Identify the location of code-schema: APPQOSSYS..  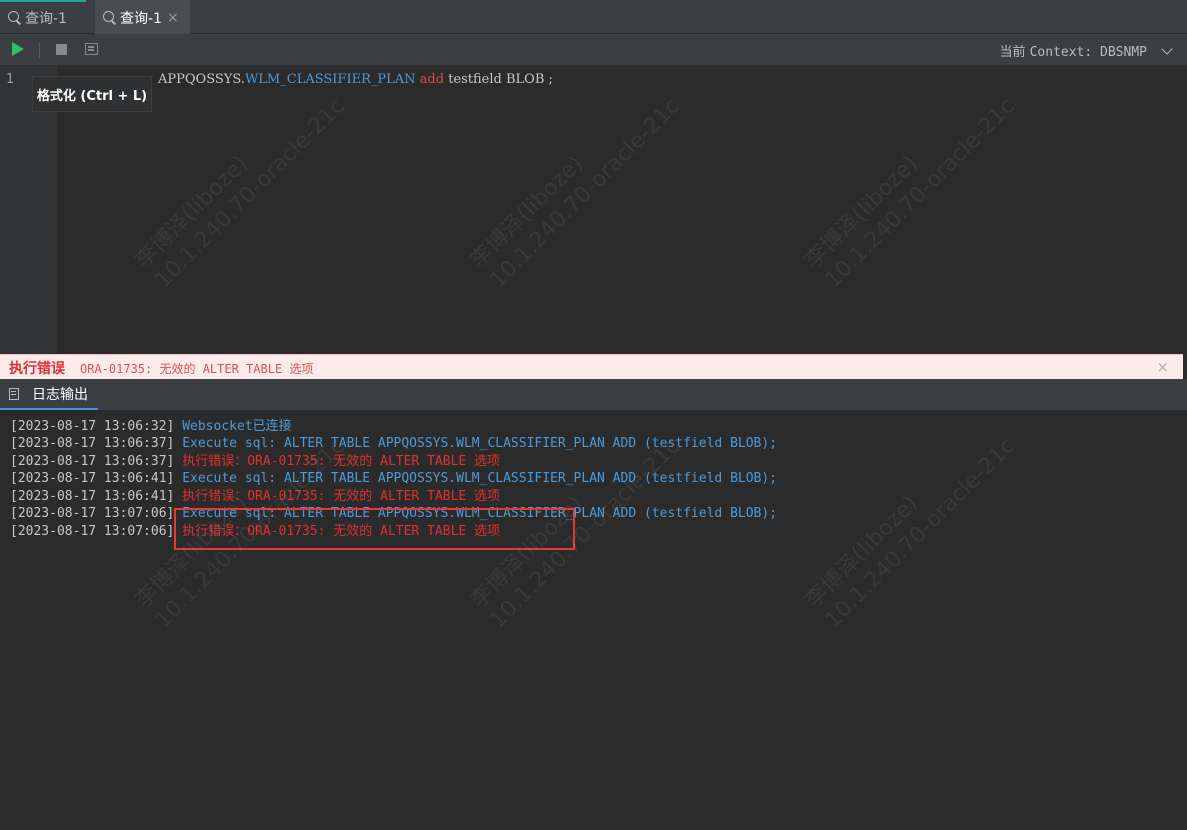
(201, 79).